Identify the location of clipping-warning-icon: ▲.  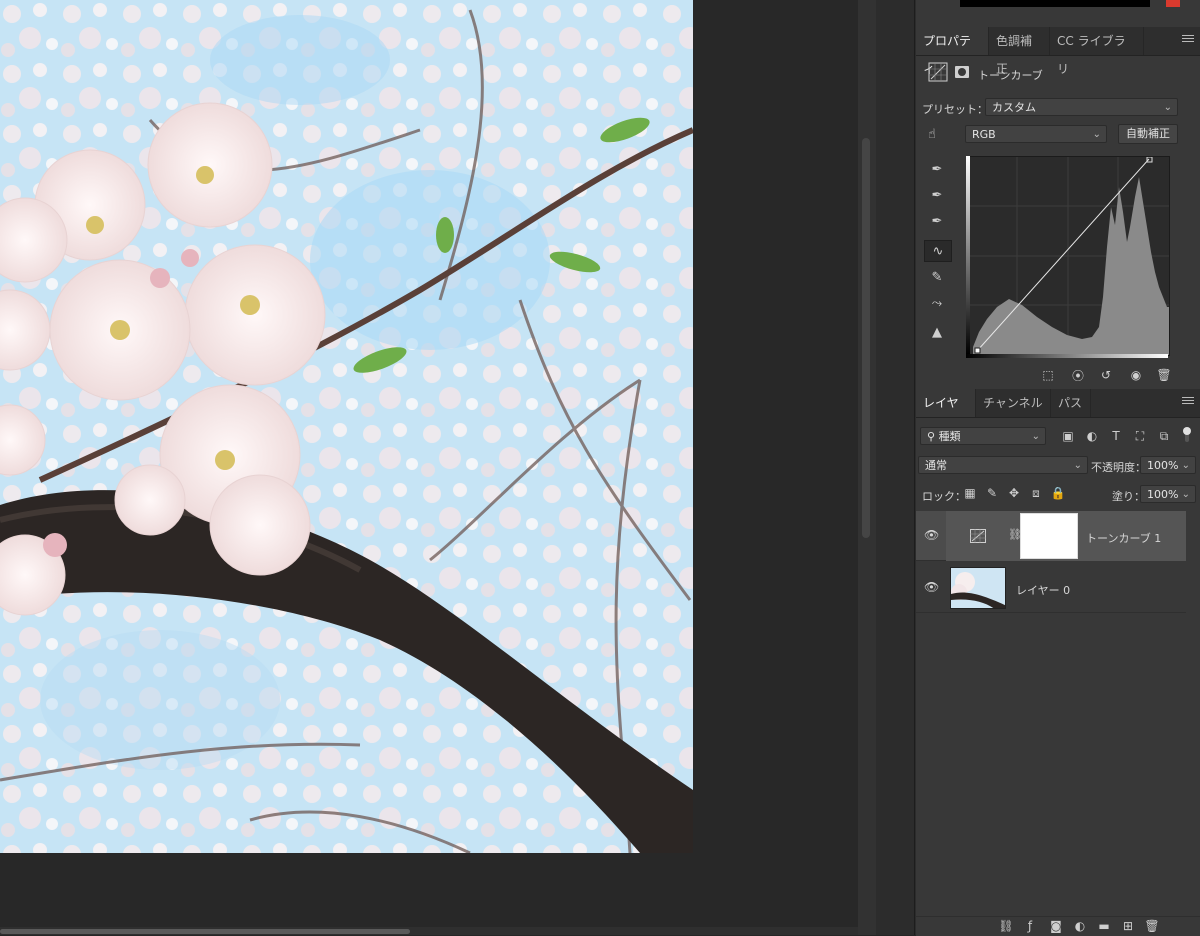
(937, 332).